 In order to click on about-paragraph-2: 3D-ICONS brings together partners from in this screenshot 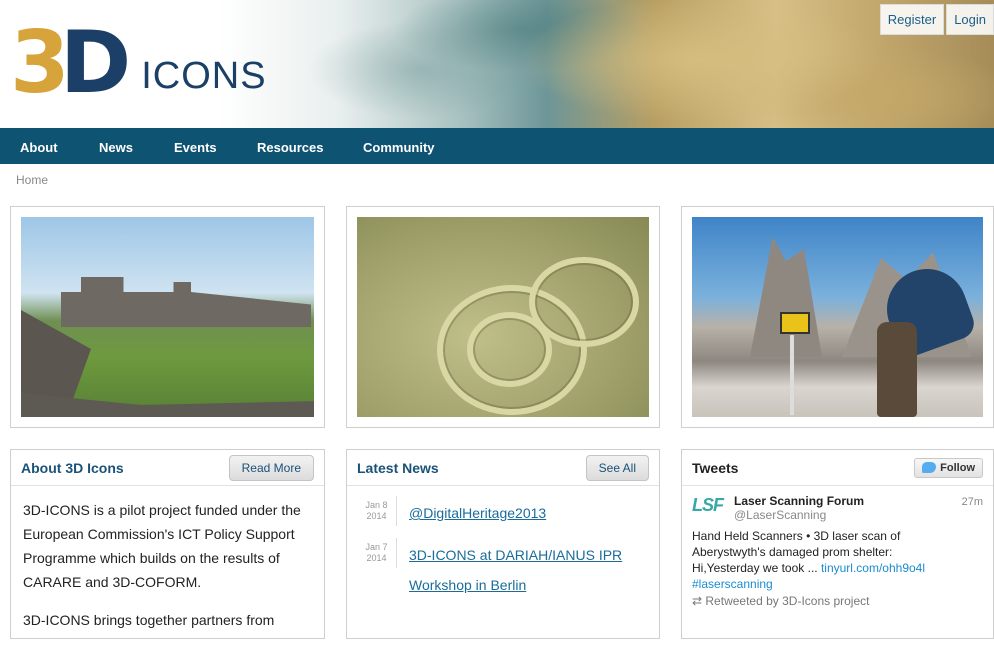, I will do `click(149, 620)`.